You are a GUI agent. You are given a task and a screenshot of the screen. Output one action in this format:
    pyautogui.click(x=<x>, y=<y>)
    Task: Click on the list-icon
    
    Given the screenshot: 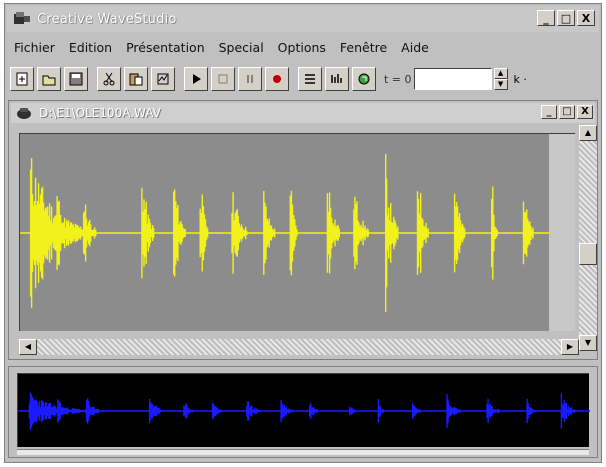 What is the action you would take?
    pyautogui.click(x=310, y=79)
    